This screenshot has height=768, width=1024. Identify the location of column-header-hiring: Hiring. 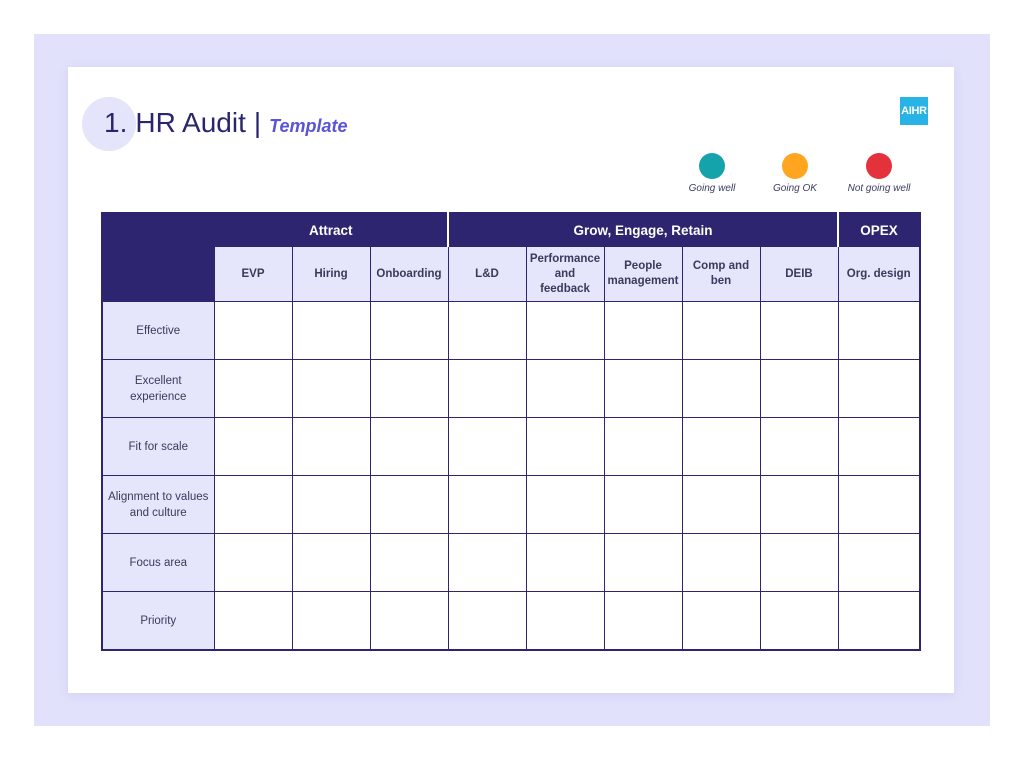
(331, 274).